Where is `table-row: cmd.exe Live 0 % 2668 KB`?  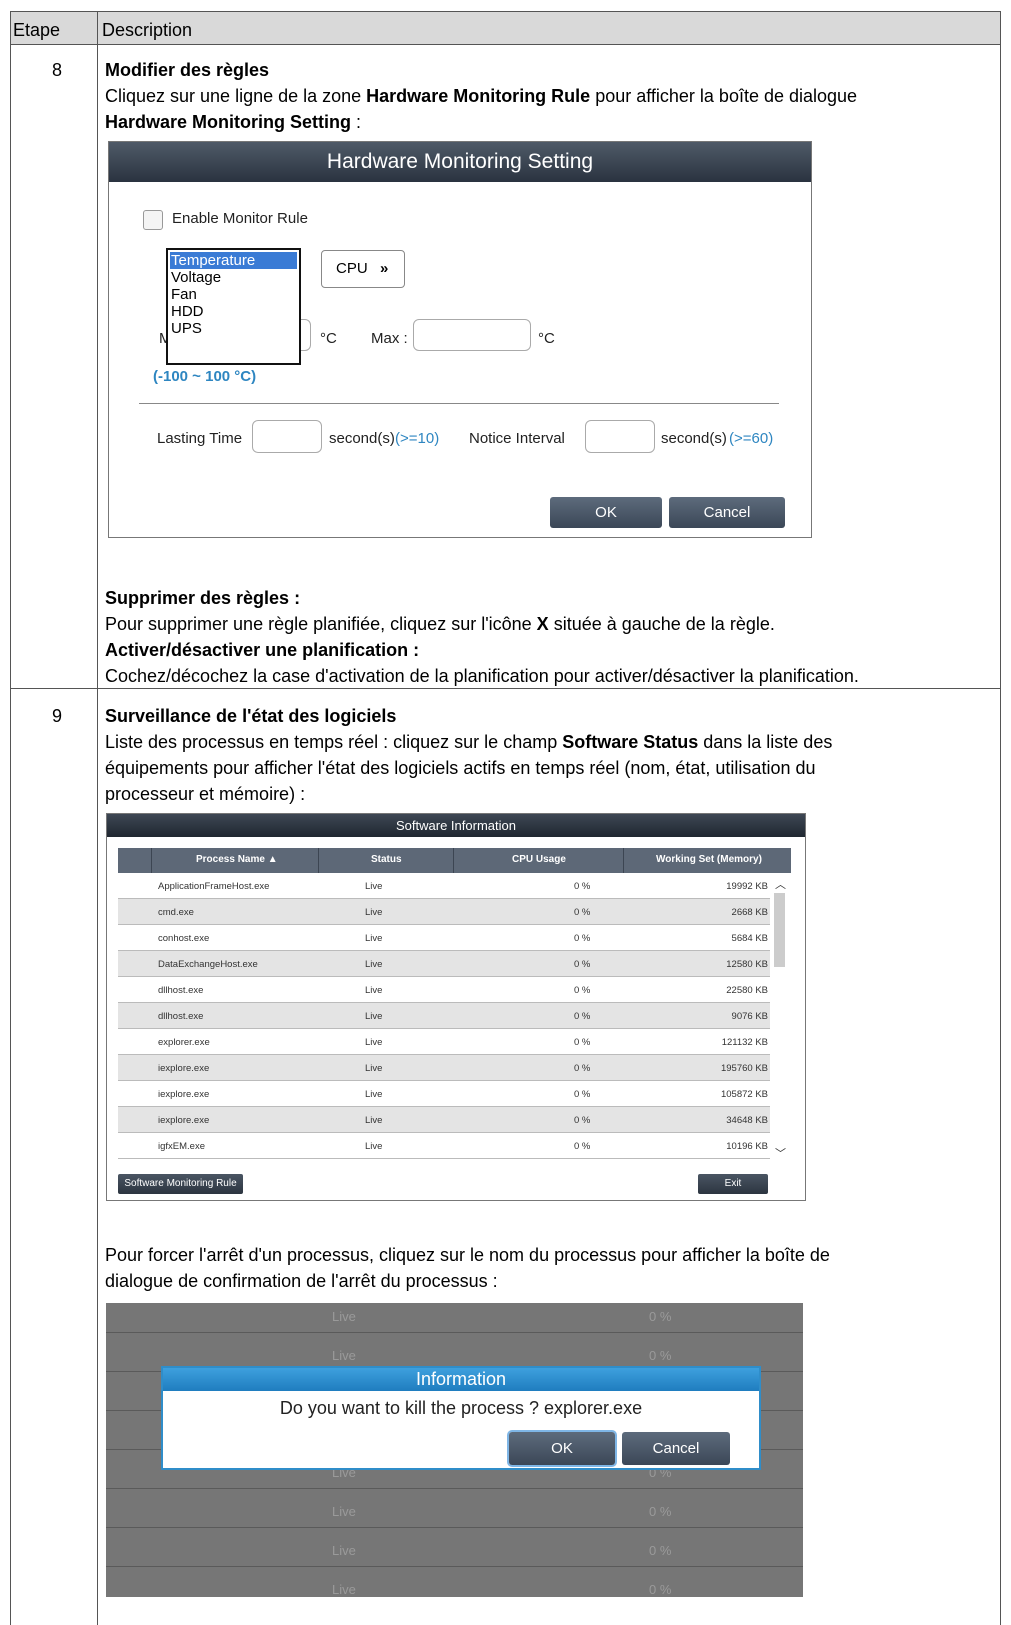 table-row: cmd.exe Live 0 % 2668 KB is located at coordinates (449, 912).